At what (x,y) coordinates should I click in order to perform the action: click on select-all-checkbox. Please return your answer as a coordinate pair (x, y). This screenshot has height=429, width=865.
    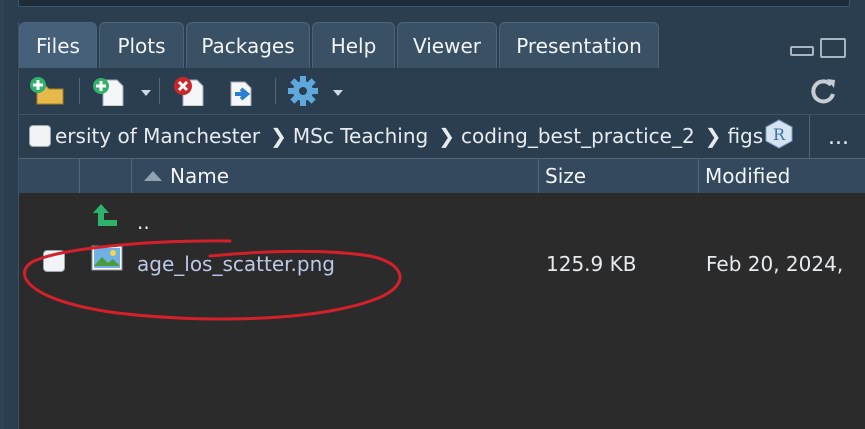
    Looking at the image, I should click on (40, 136).